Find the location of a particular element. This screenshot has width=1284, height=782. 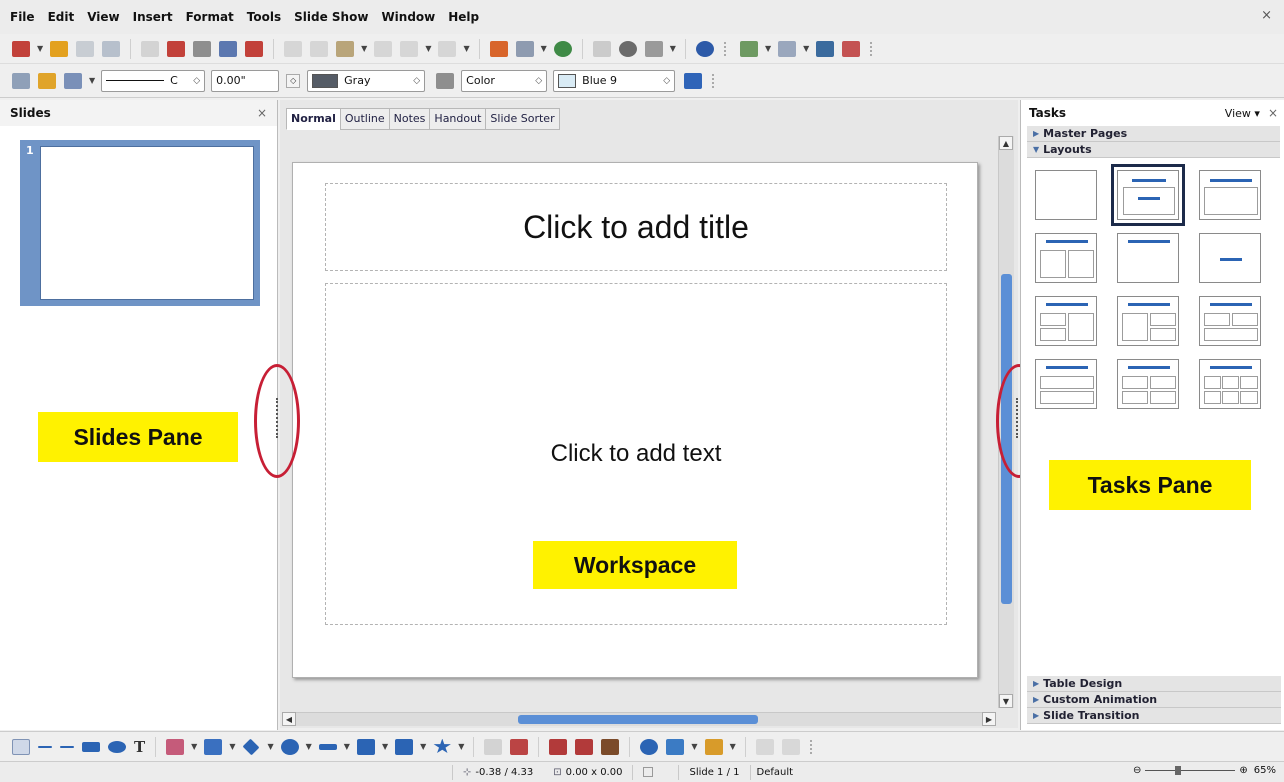

tab-normal: Normal is located at coordinates (313, 119).